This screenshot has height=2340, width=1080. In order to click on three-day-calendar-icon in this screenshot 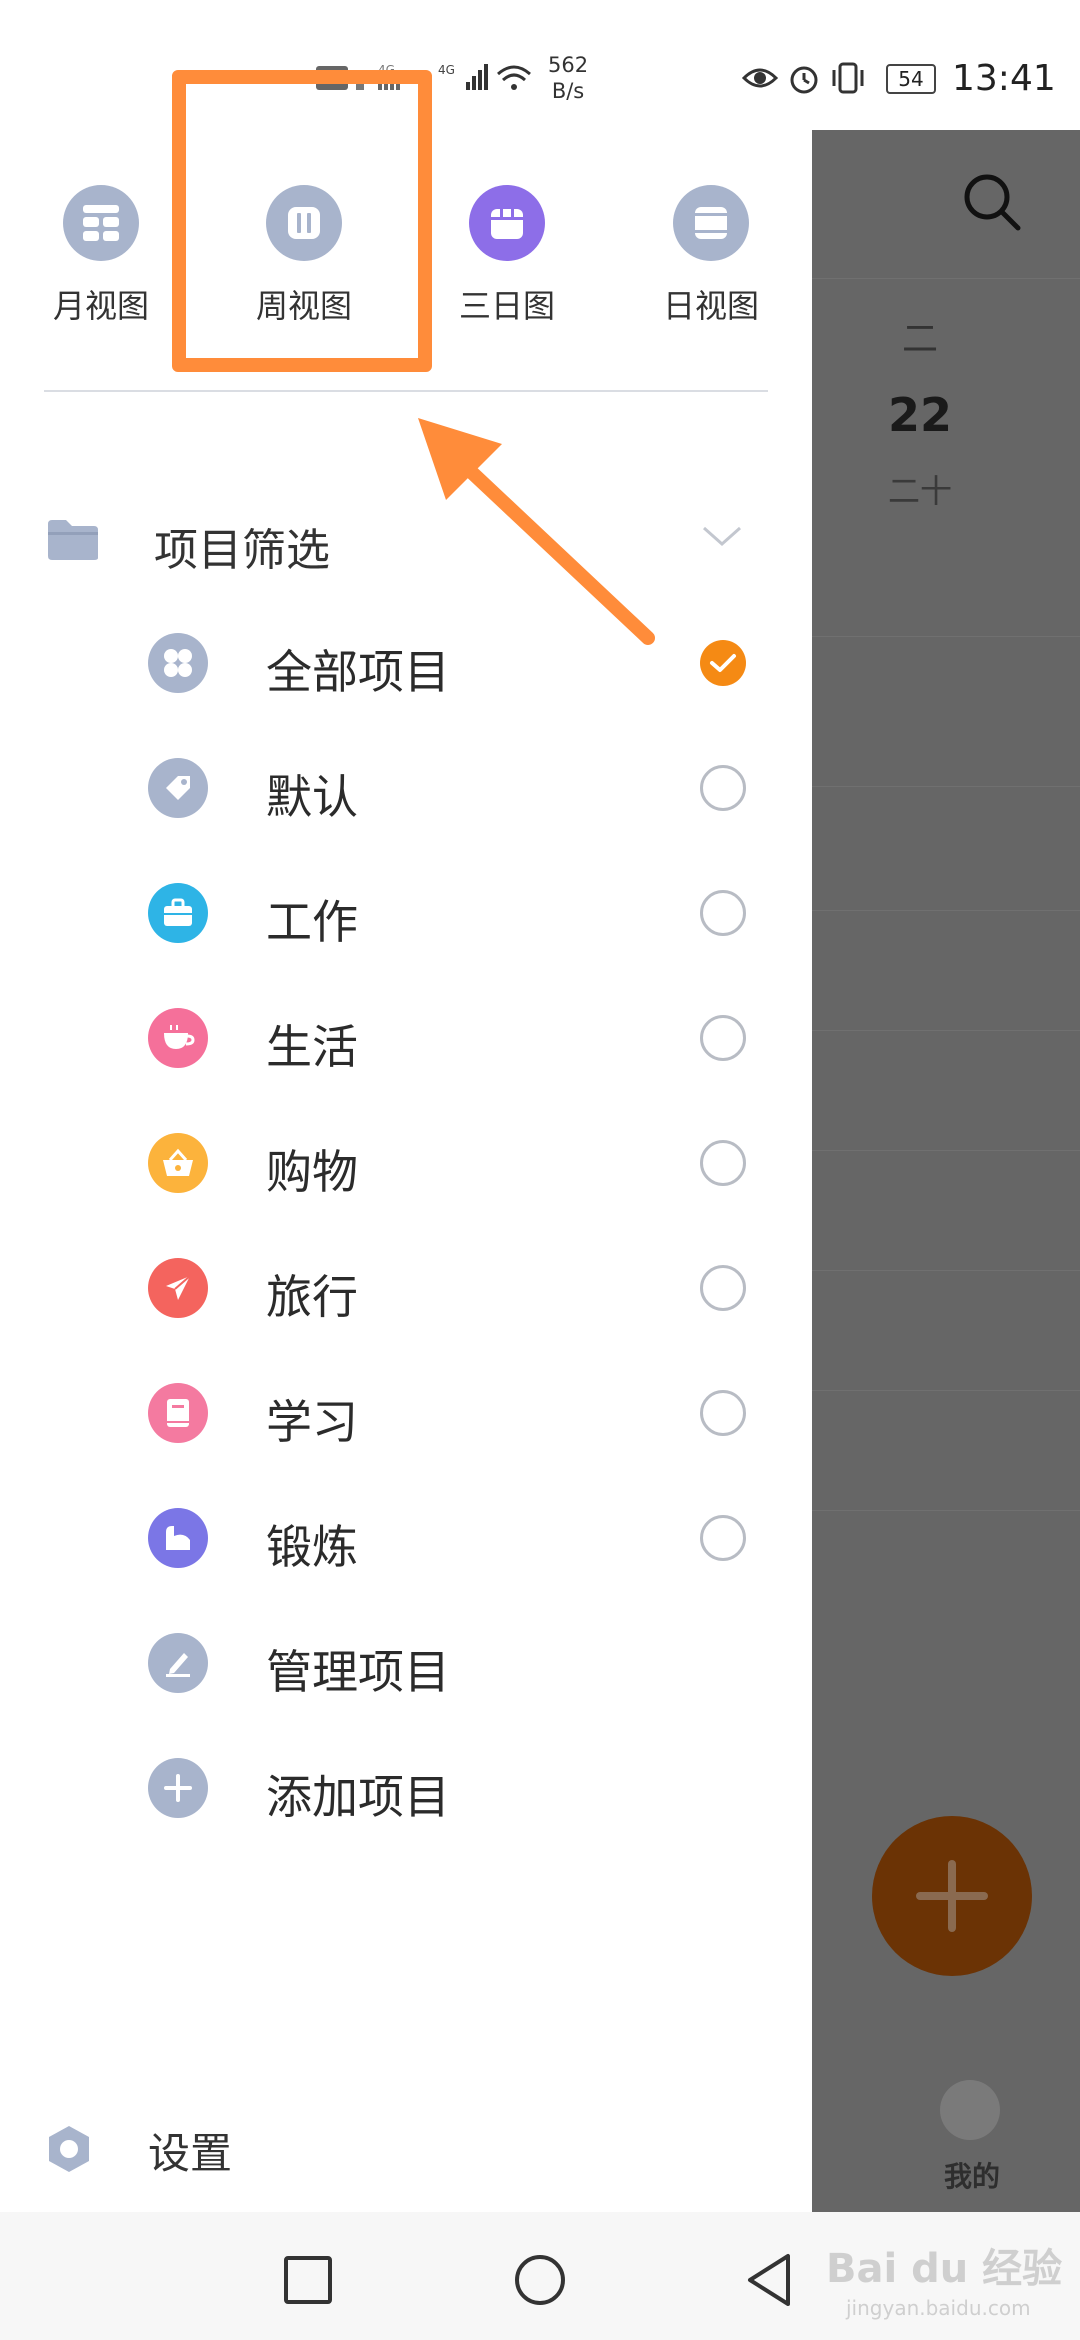, I will do `click(507, 223)`.